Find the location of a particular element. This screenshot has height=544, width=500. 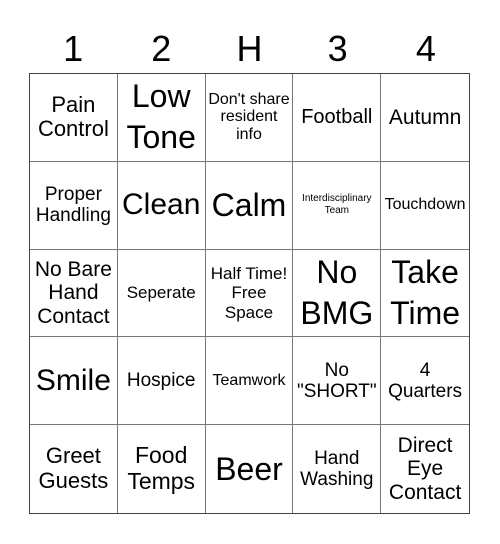

bingo-cell: Greet Guests is located at coordinates (74, 469).